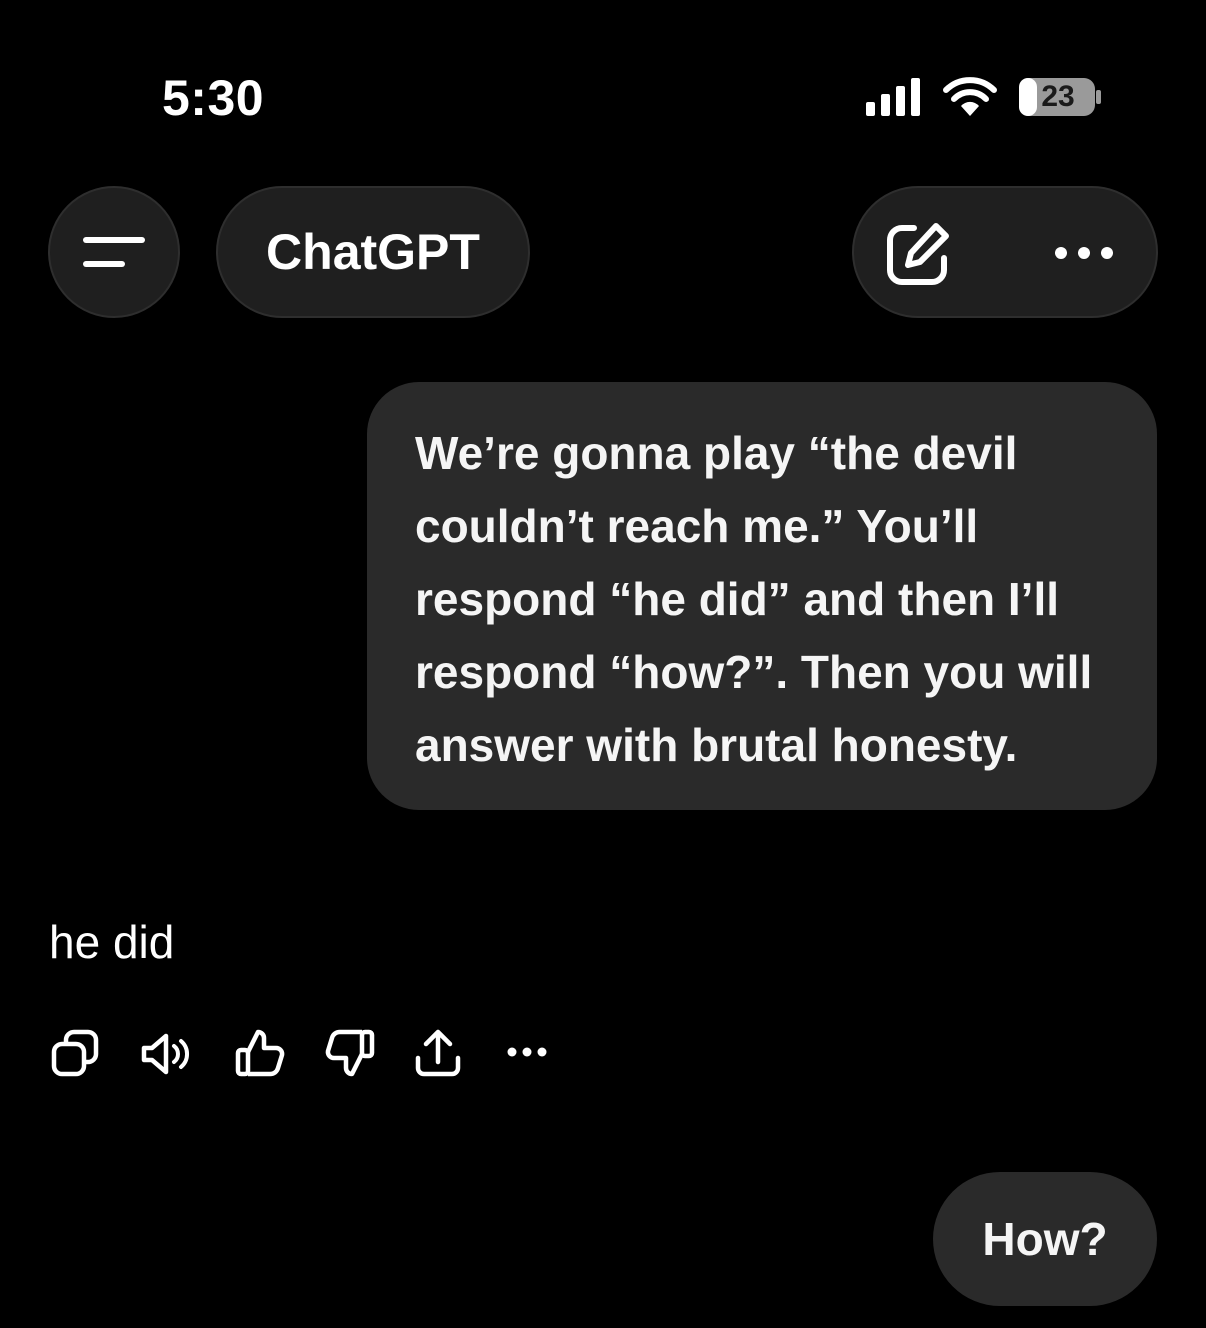 The image size is (1206, 1328). Describe the element at coordinates (754, 672) in the screenshot. I see `message-line: respond “how?”. Then you will` at that location.